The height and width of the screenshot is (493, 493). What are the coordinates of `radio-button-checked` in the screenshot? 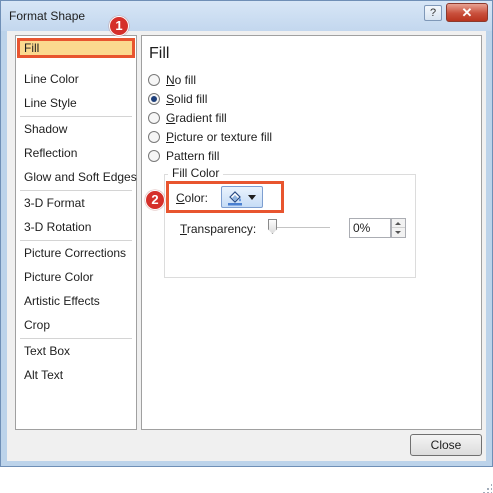 It's located at (154, 99).